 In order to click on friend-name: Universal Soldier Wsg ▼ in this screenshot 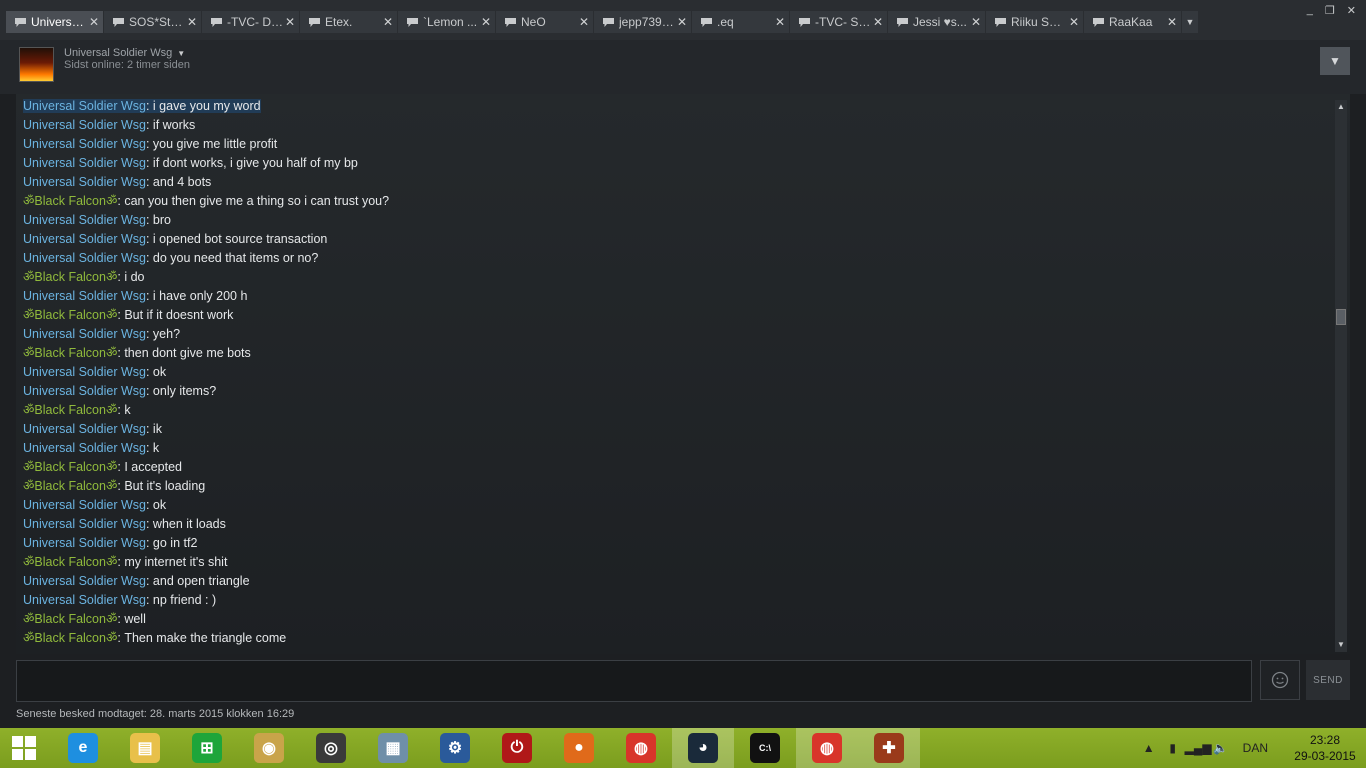, I will do `click(124, 53)`.